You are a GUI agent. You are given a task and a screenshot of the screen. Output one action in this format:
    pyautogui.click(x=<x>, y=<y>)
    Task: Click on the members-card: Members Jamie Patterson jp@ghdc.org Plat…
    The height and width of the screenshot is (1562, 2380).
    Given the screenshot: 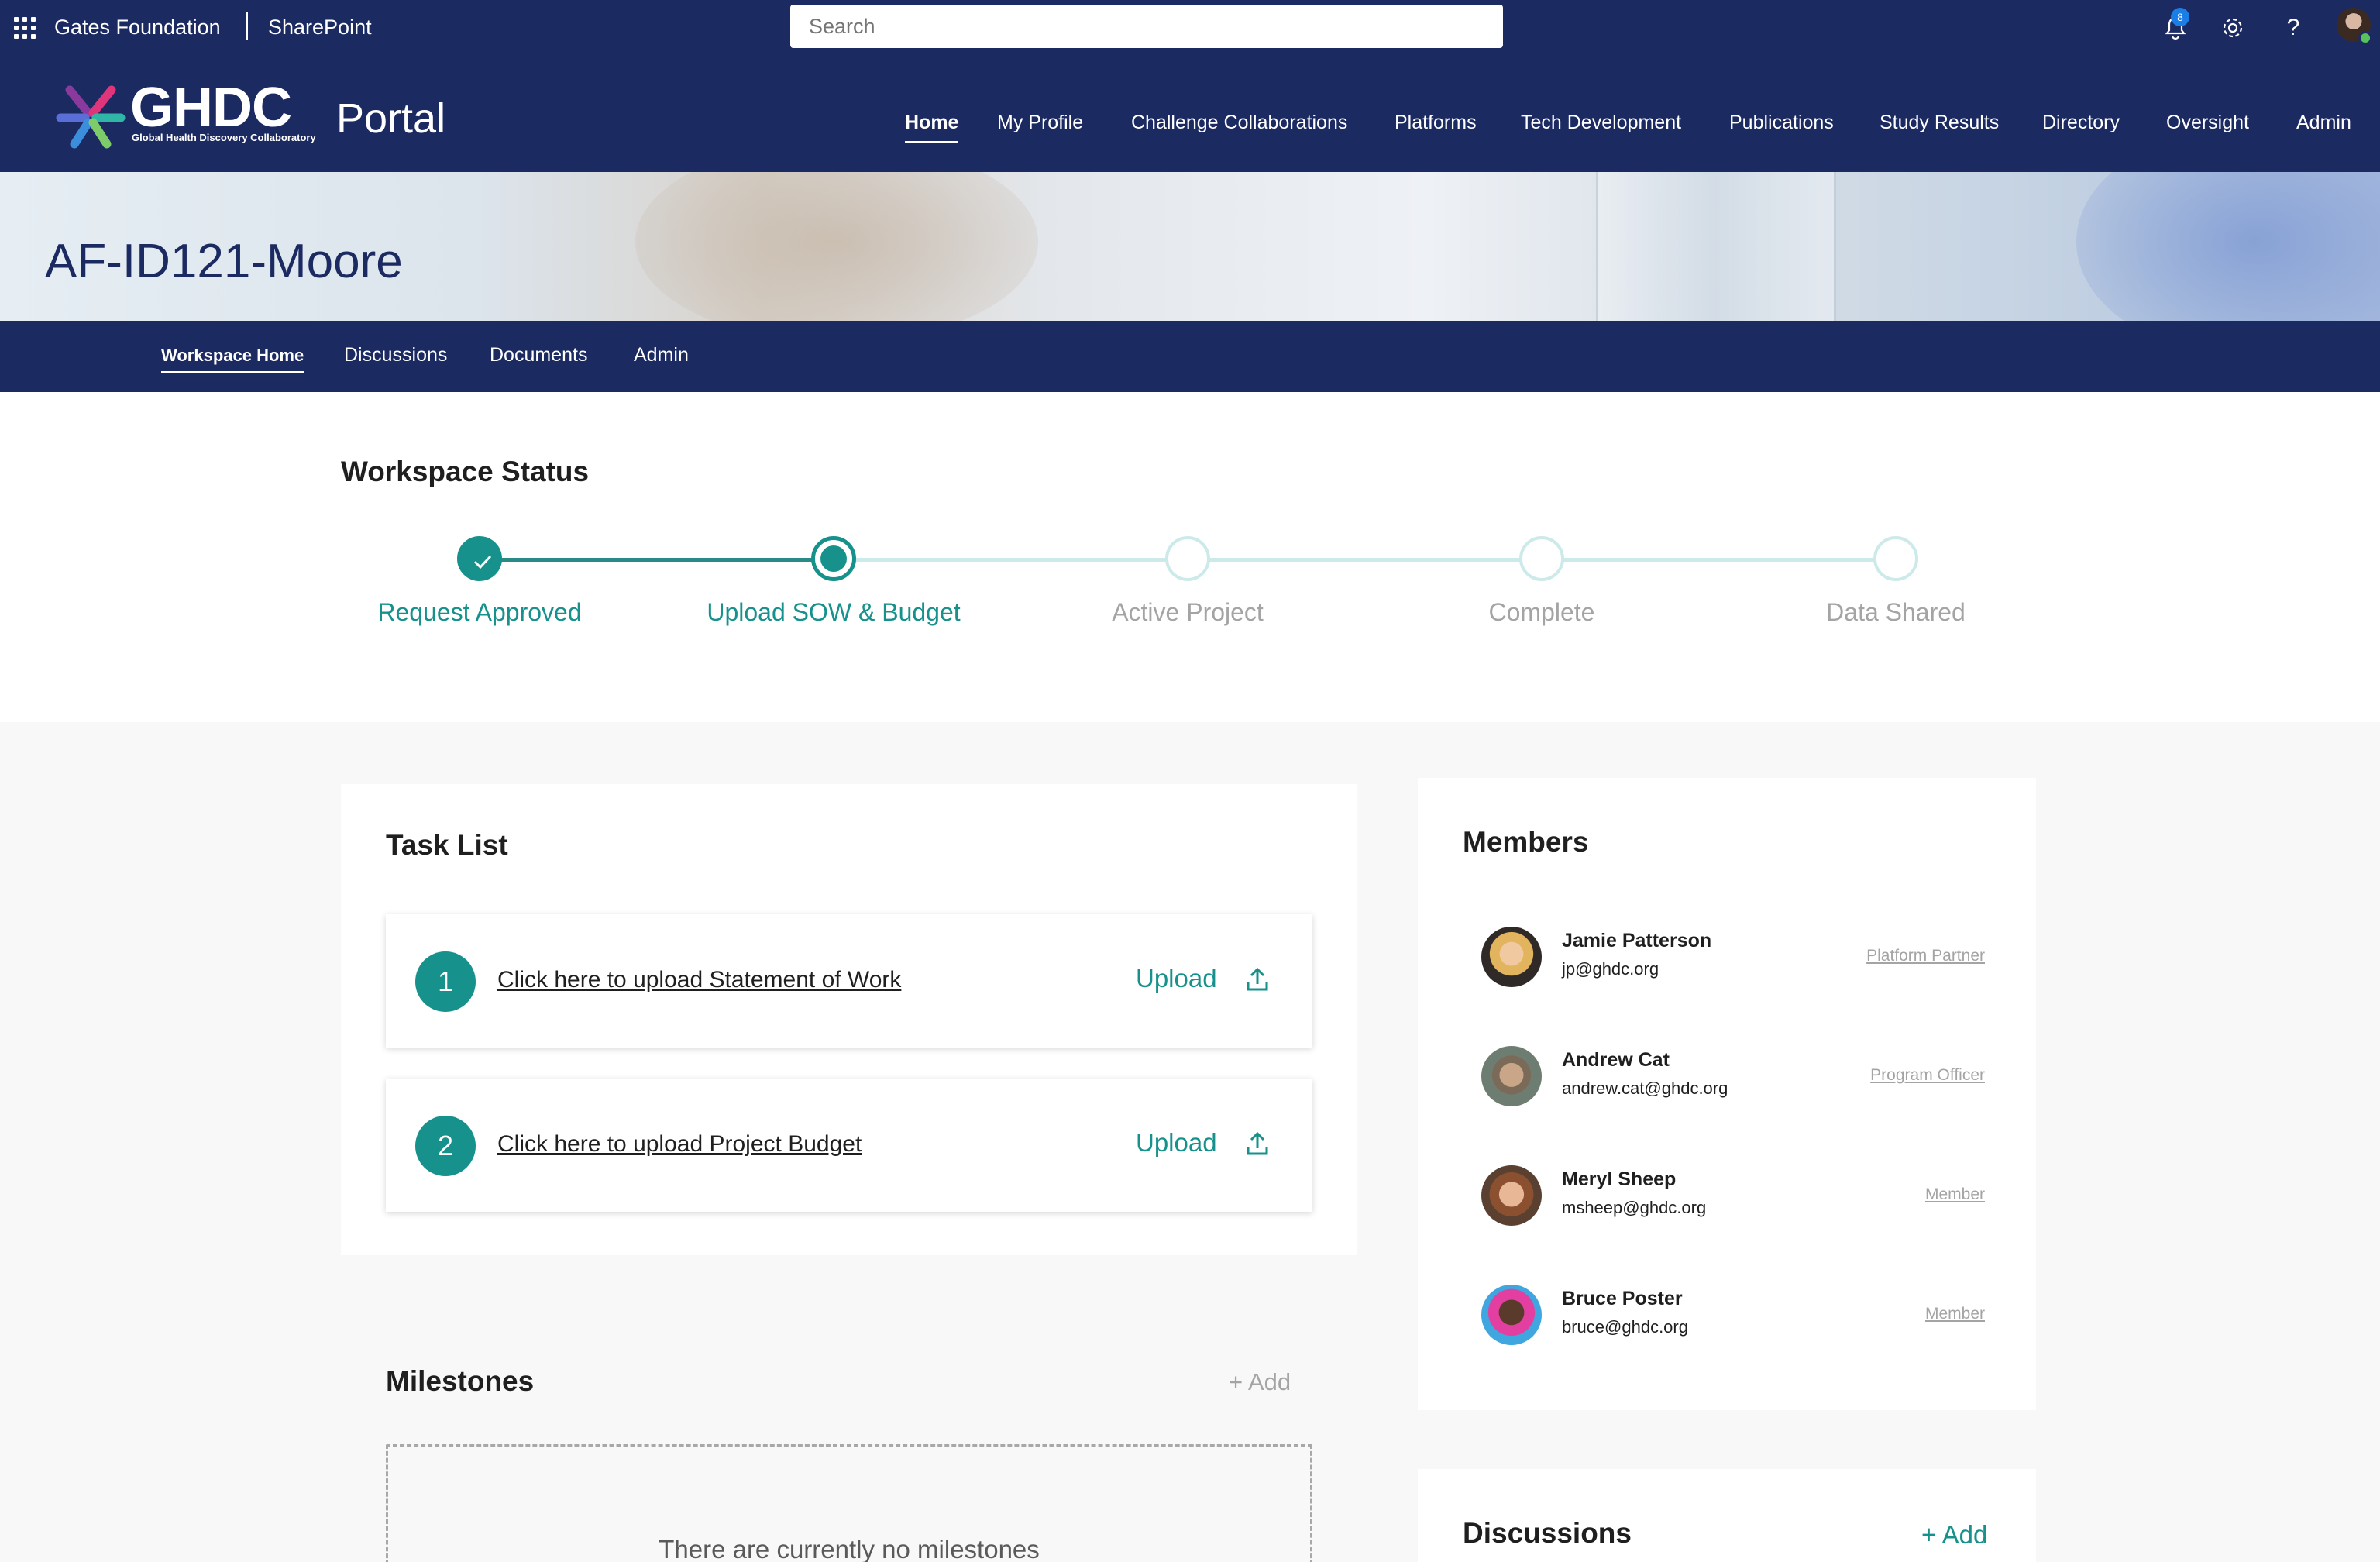 What is the action you would take?
    pyautogui.click(x=1727, y=1094)
    